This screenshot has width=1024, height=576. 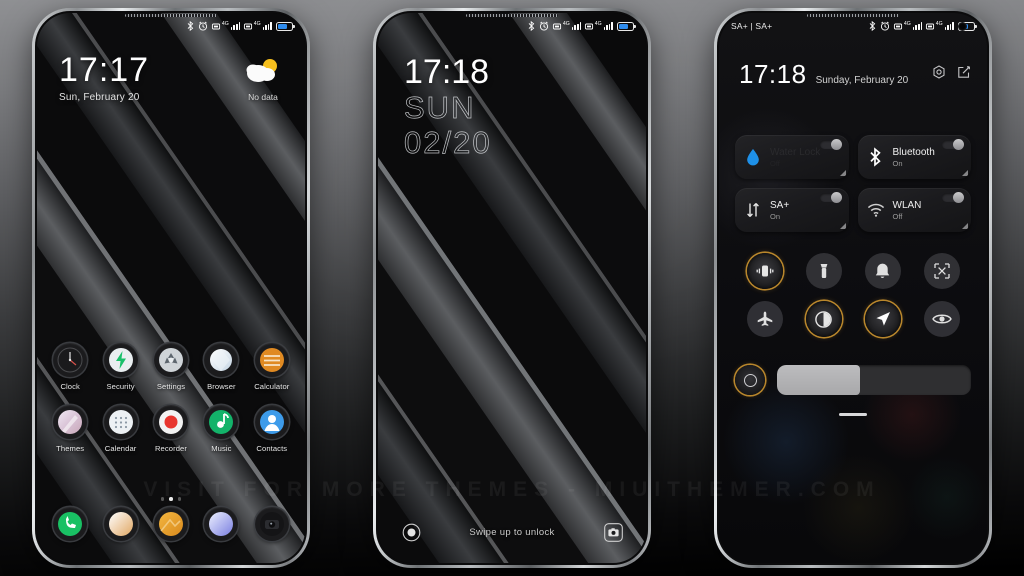 What do you see at coordinates (70, 367) in the screenshot?
I see `app-clock: Clock` at bounding box center [70, 367].